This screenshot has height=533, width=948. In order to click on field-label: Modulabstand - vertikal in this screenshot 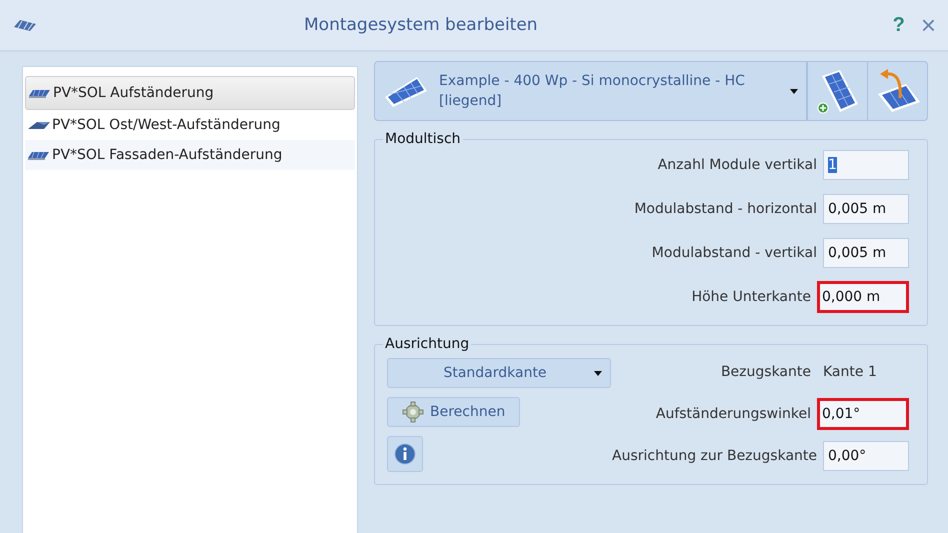, I will do `click(734, 253)`.